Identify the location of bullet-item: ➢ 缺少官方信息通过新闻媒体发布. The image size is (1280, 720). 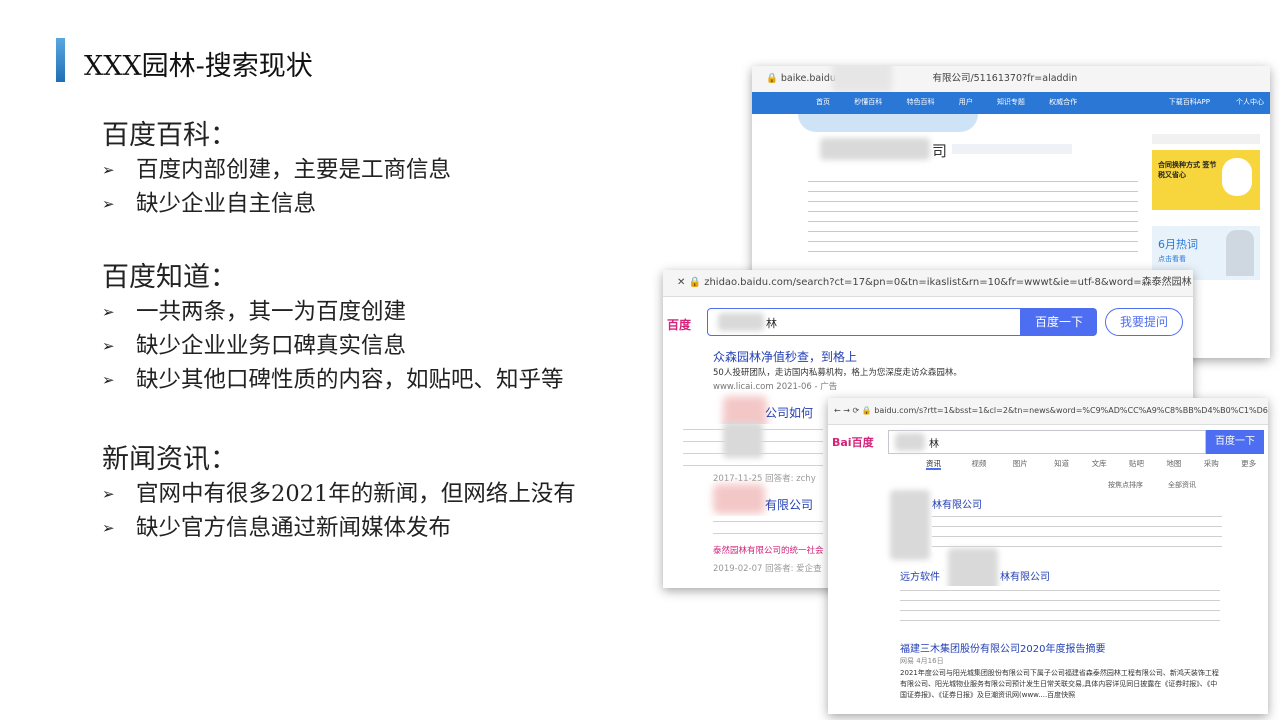
(339, 529).